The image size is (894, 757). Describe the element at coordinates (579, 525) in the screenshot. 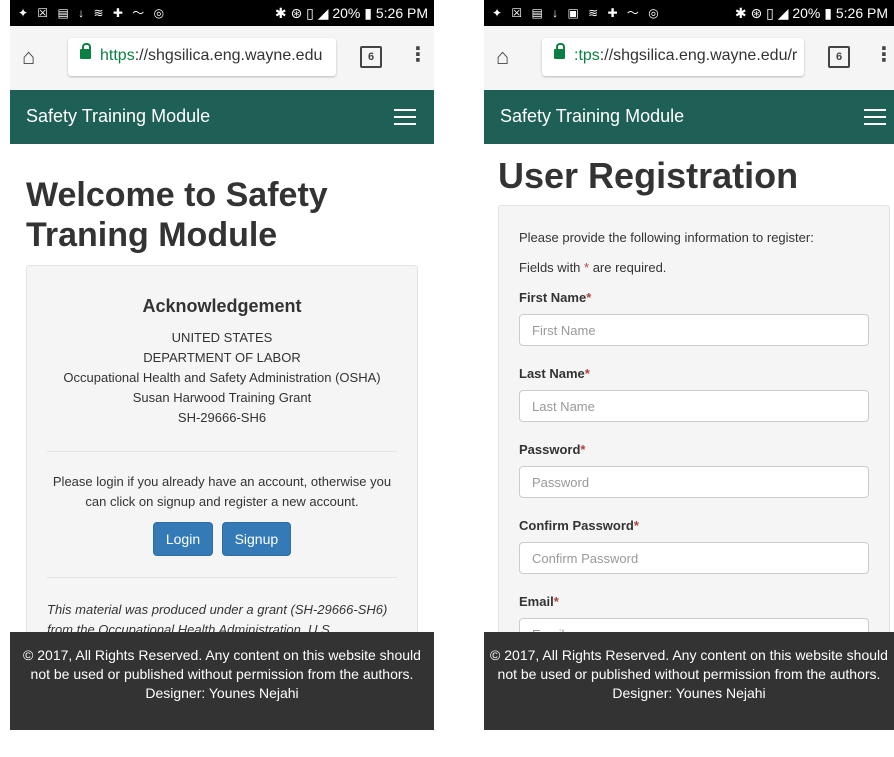

I see `field-label-confirm-password: Confirm Password*` at that location.